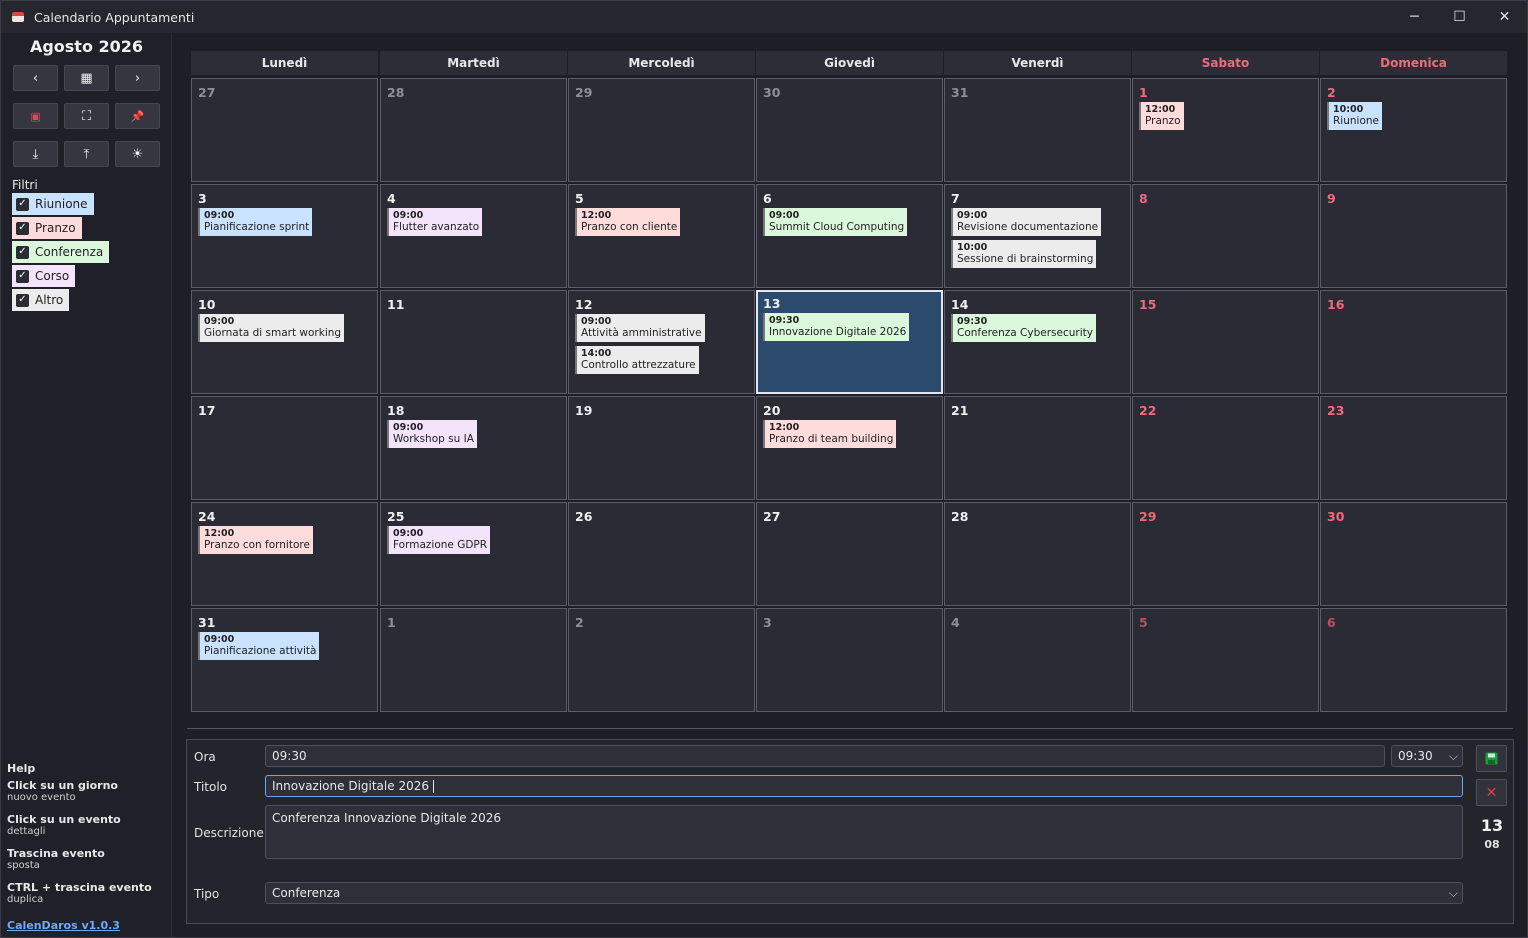  I want to click on filter-riunione: ✓ Riunione, so click(53, 204).